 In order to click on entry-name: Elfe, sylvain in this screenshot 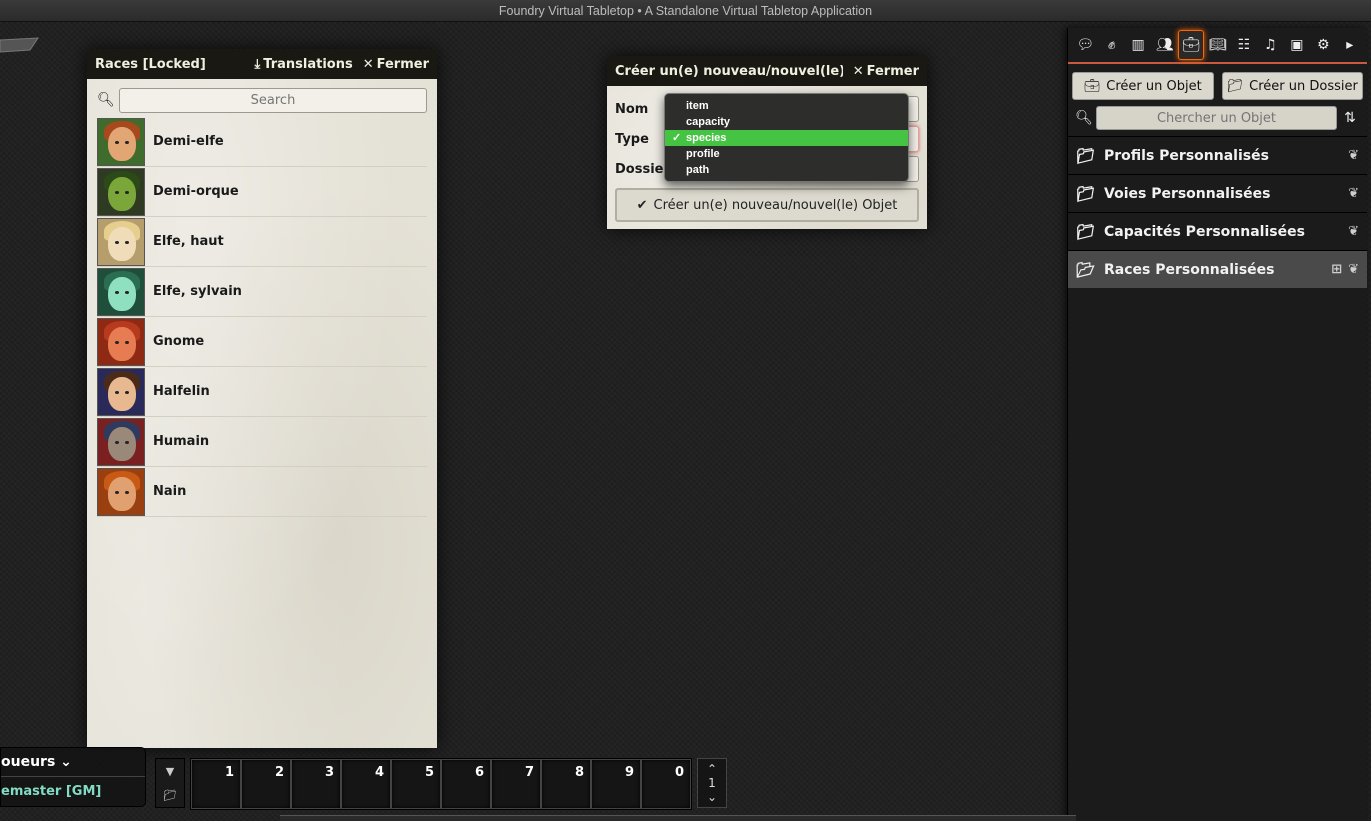, I will do `click(197, 291)`.